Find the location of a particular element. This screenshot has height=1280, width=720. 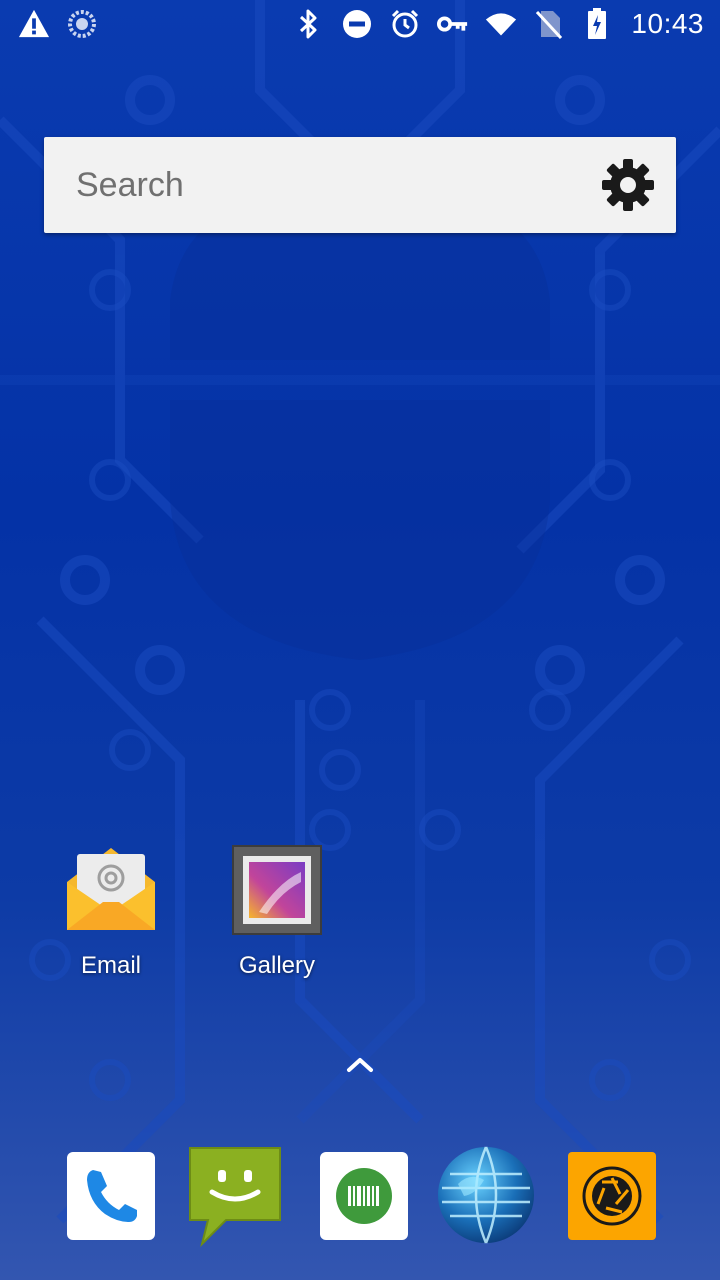

messaging-icon is located at coordinates (235, 1197).